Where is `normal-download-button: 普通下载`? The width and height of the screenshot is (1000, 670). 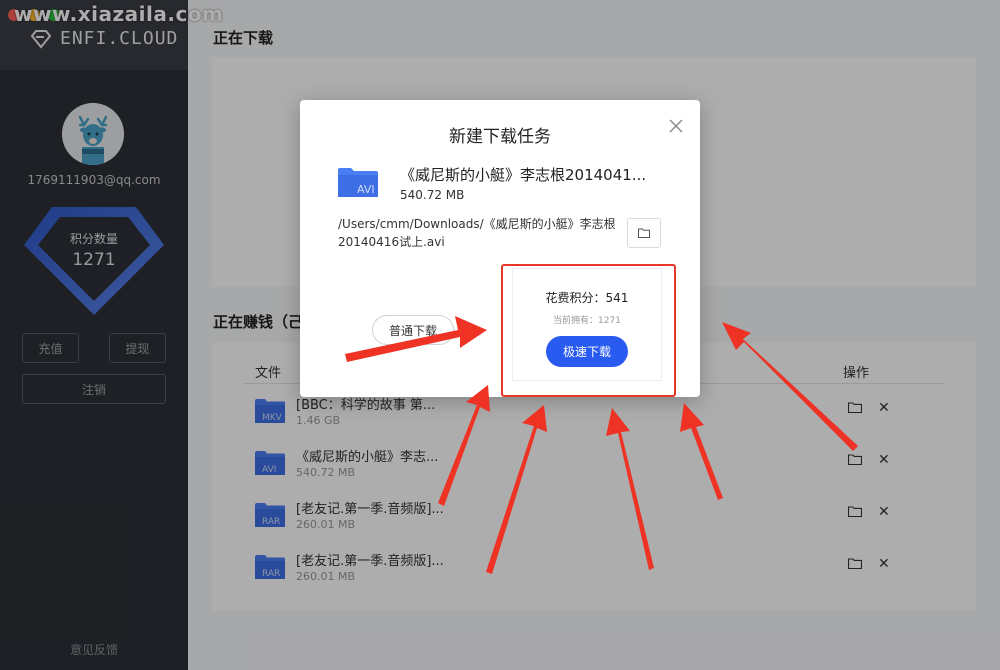 normal-download-button: 普通下载 is located at coordinates (413, 330).